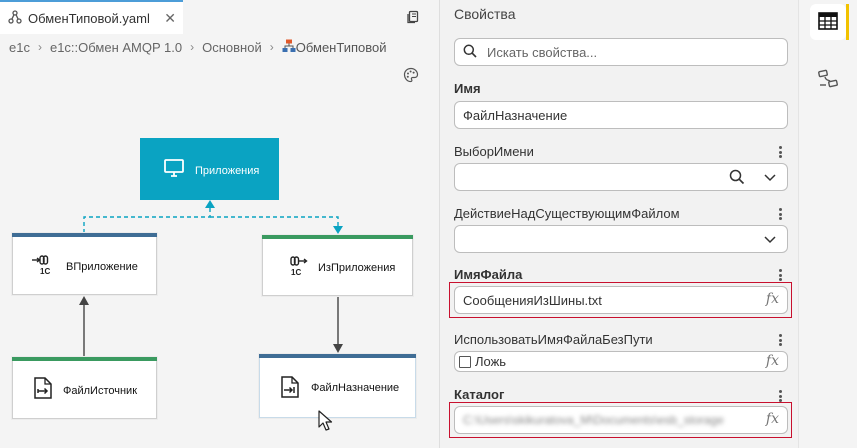 The width and height of the screenshot is (857, 448). What do you see at coordinates (276, 225) in the screenshot?
I see `edge-apps-to-izpril` at bounding box center [276, 225].